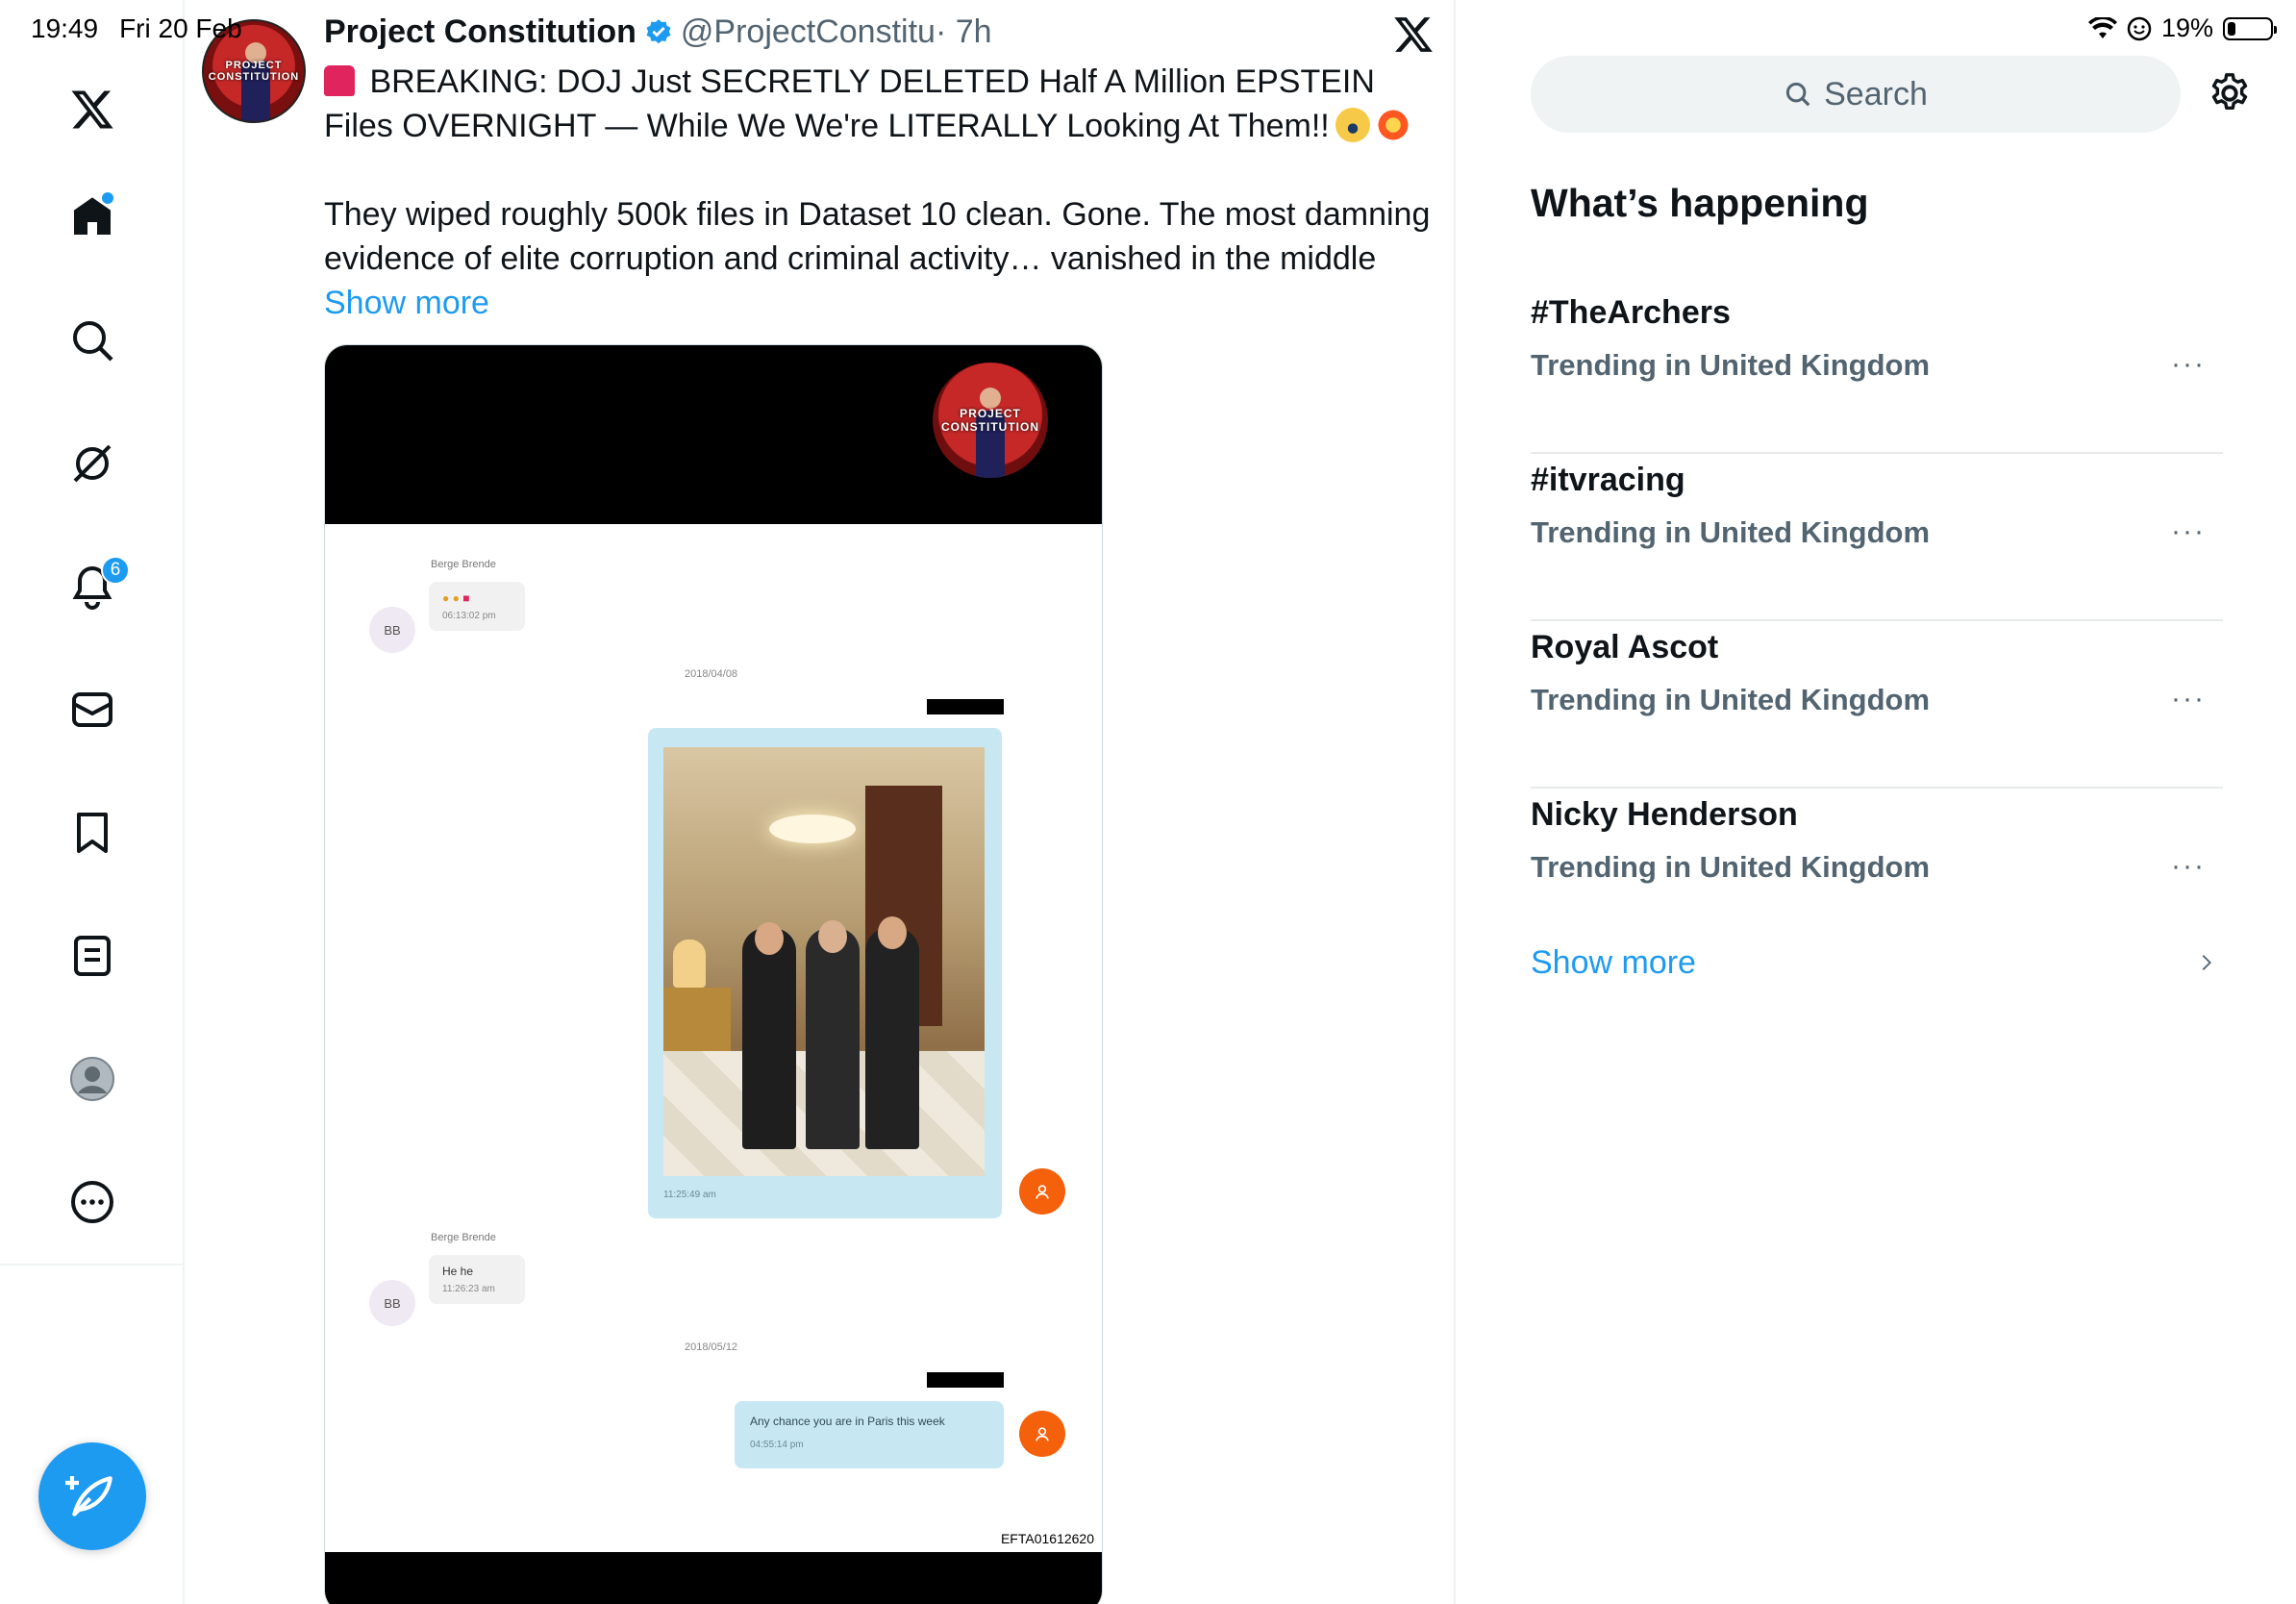  What do you see at coordinates (964, 32) in the screenshot?
I see `tweet-time: · 7h` at bounding box center [964, 32].